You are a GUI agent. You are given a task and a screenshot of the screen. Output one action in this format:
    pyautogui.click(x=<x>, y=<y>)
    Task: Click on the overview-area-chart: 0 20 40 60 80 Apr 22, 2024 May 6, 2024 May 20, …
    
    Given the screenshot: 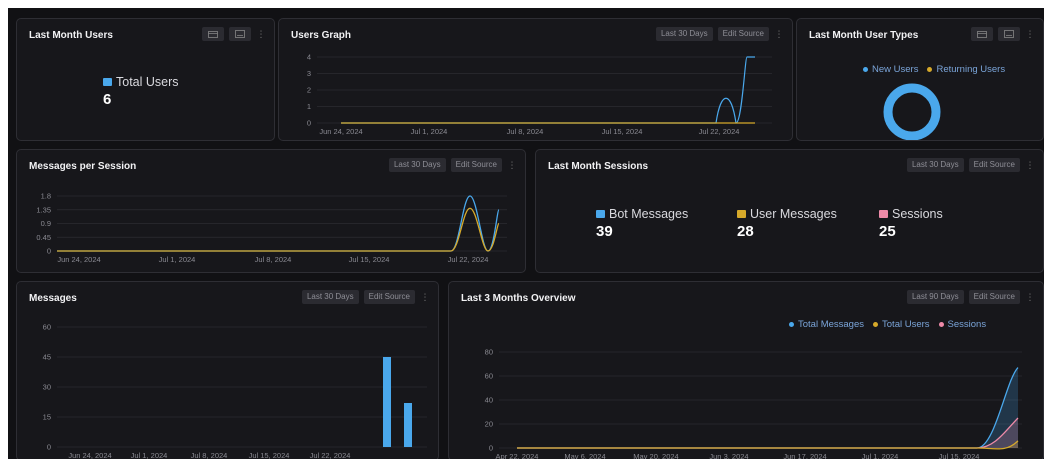 What is the action you would take?
    pyautogui.click(x=753, y=403)
    